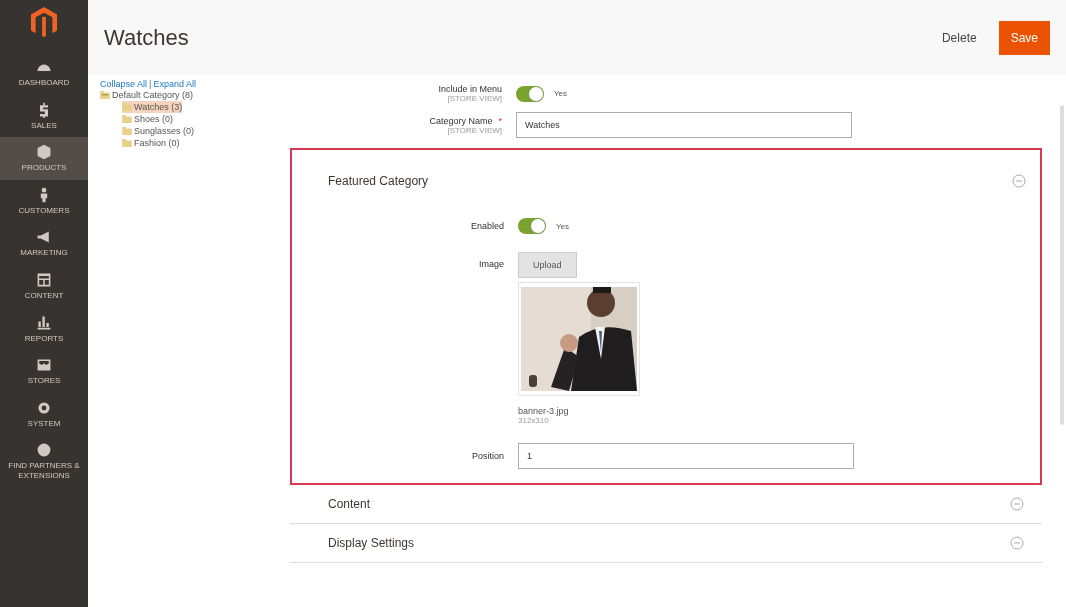  I want to click on nav-item: STORES, so click(44, 371).